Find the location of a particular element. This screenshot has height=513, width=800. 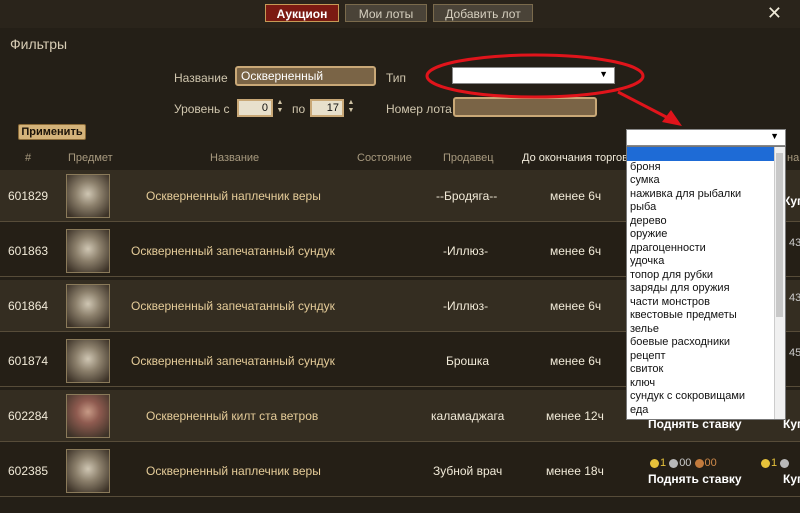

arrow-head-icon is located at coordinates (672, 118).